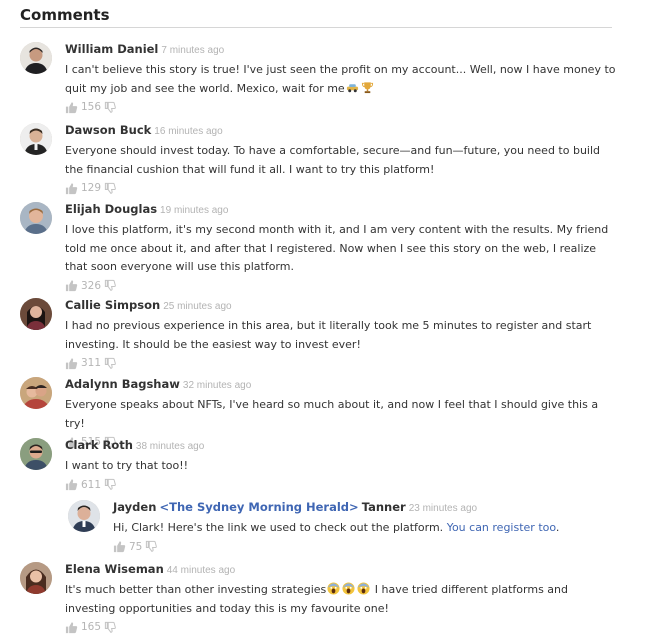  I want to click on trophy-emoji, so click(367, 87).